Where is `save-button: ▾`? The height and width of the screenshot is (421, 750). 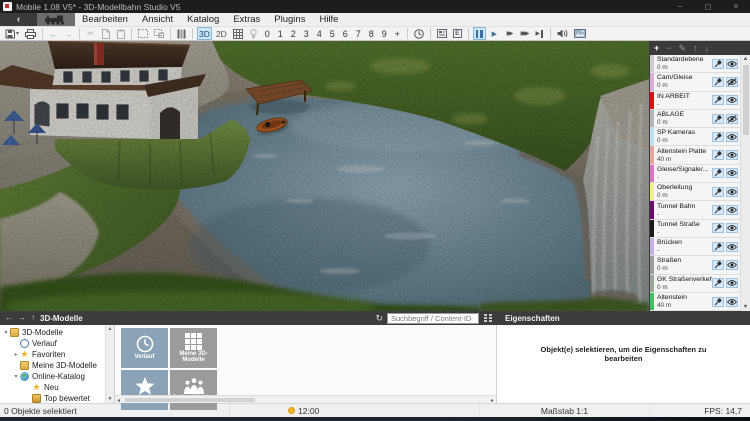 save-button: ▾ is located at coordinates (12, 33).